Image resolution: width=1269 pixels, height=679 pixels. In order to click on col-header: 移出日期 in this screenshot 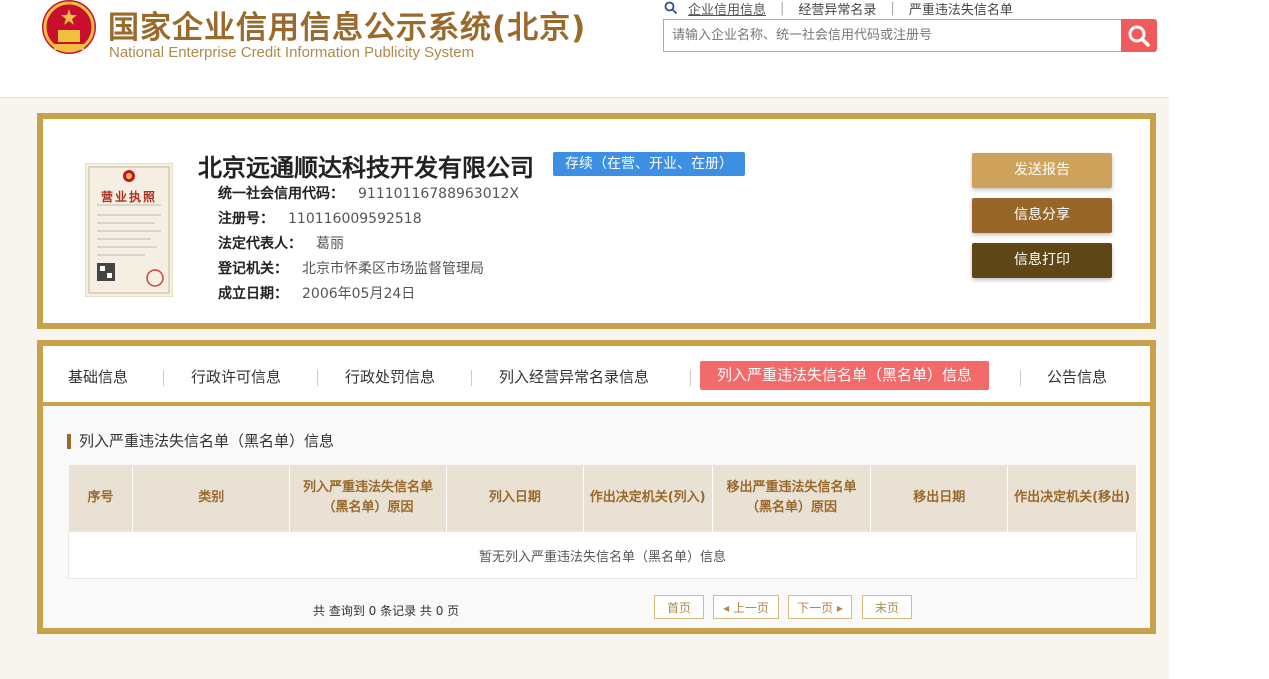, I will do `click(939, 498)`.